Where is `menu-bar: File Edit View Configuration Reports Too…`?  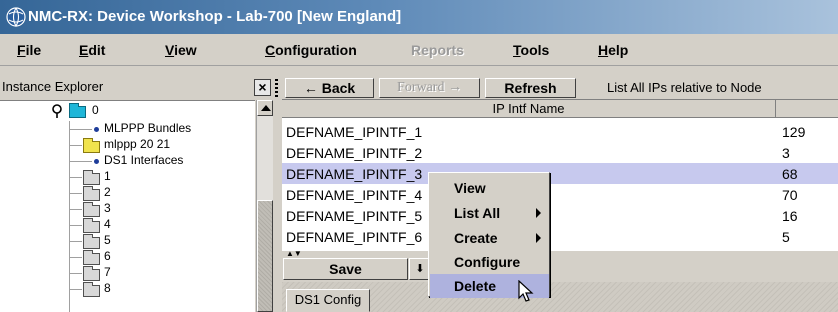
menu-bar: File Edit View Configuration Reports Too… is located at coordinates (419, 50).